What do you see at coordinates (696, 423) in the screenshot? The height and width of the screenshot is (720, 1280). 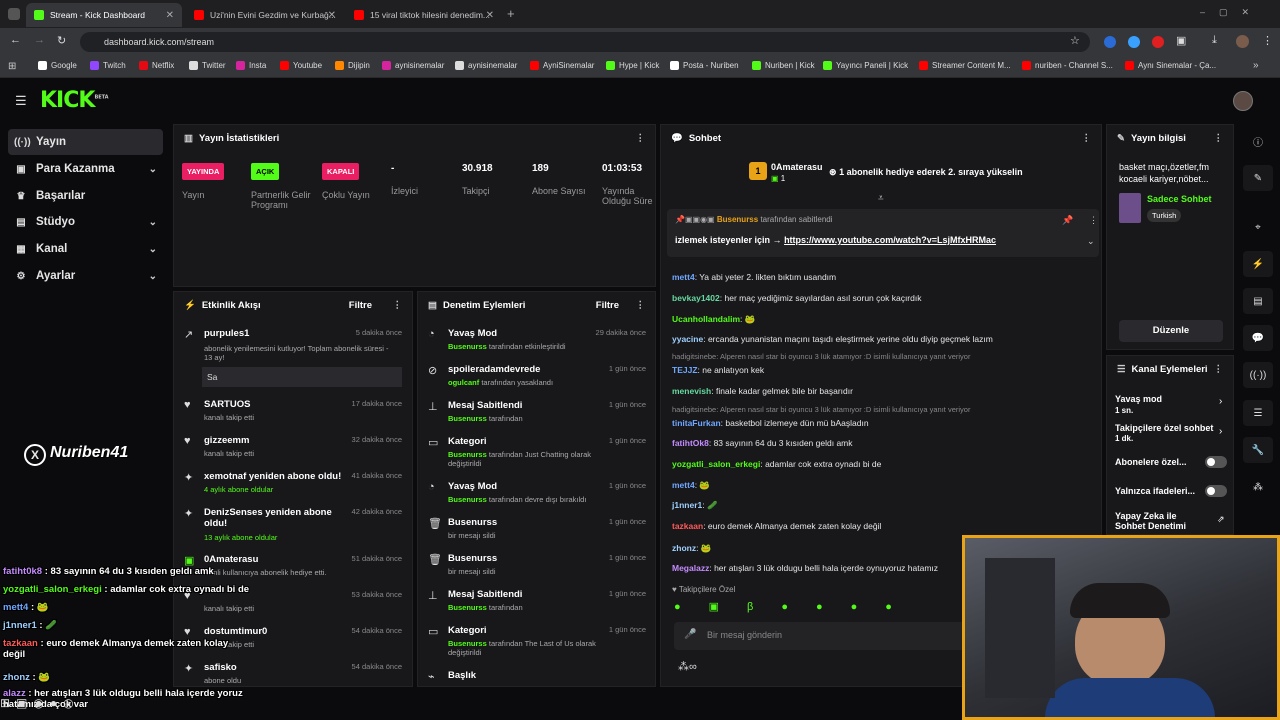 I see `chat-username: tinitaFurkan` at bounding box center [696, 423].